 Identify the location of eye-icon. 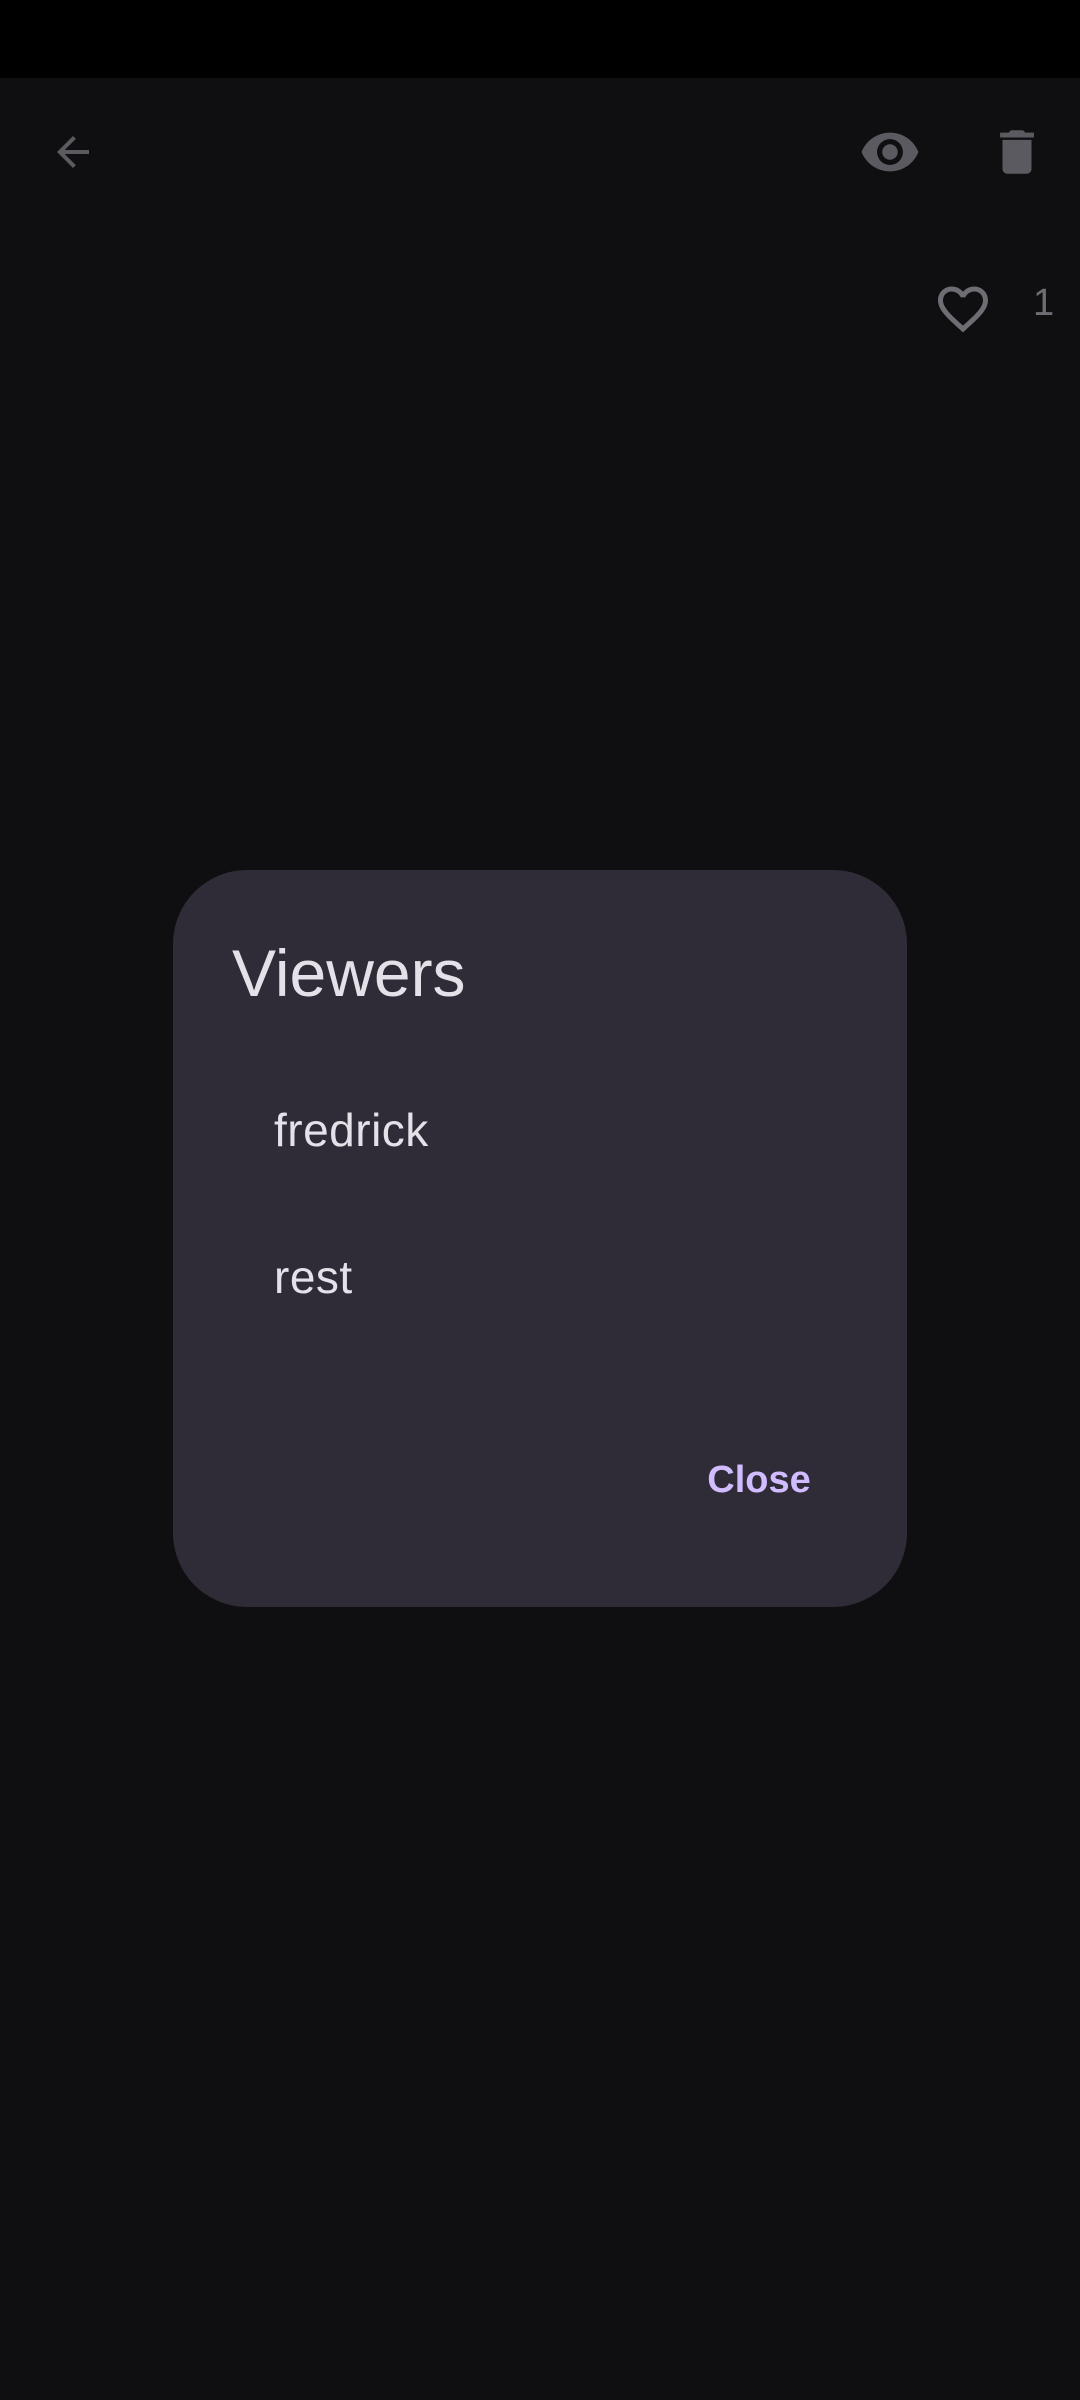
(890, 152).